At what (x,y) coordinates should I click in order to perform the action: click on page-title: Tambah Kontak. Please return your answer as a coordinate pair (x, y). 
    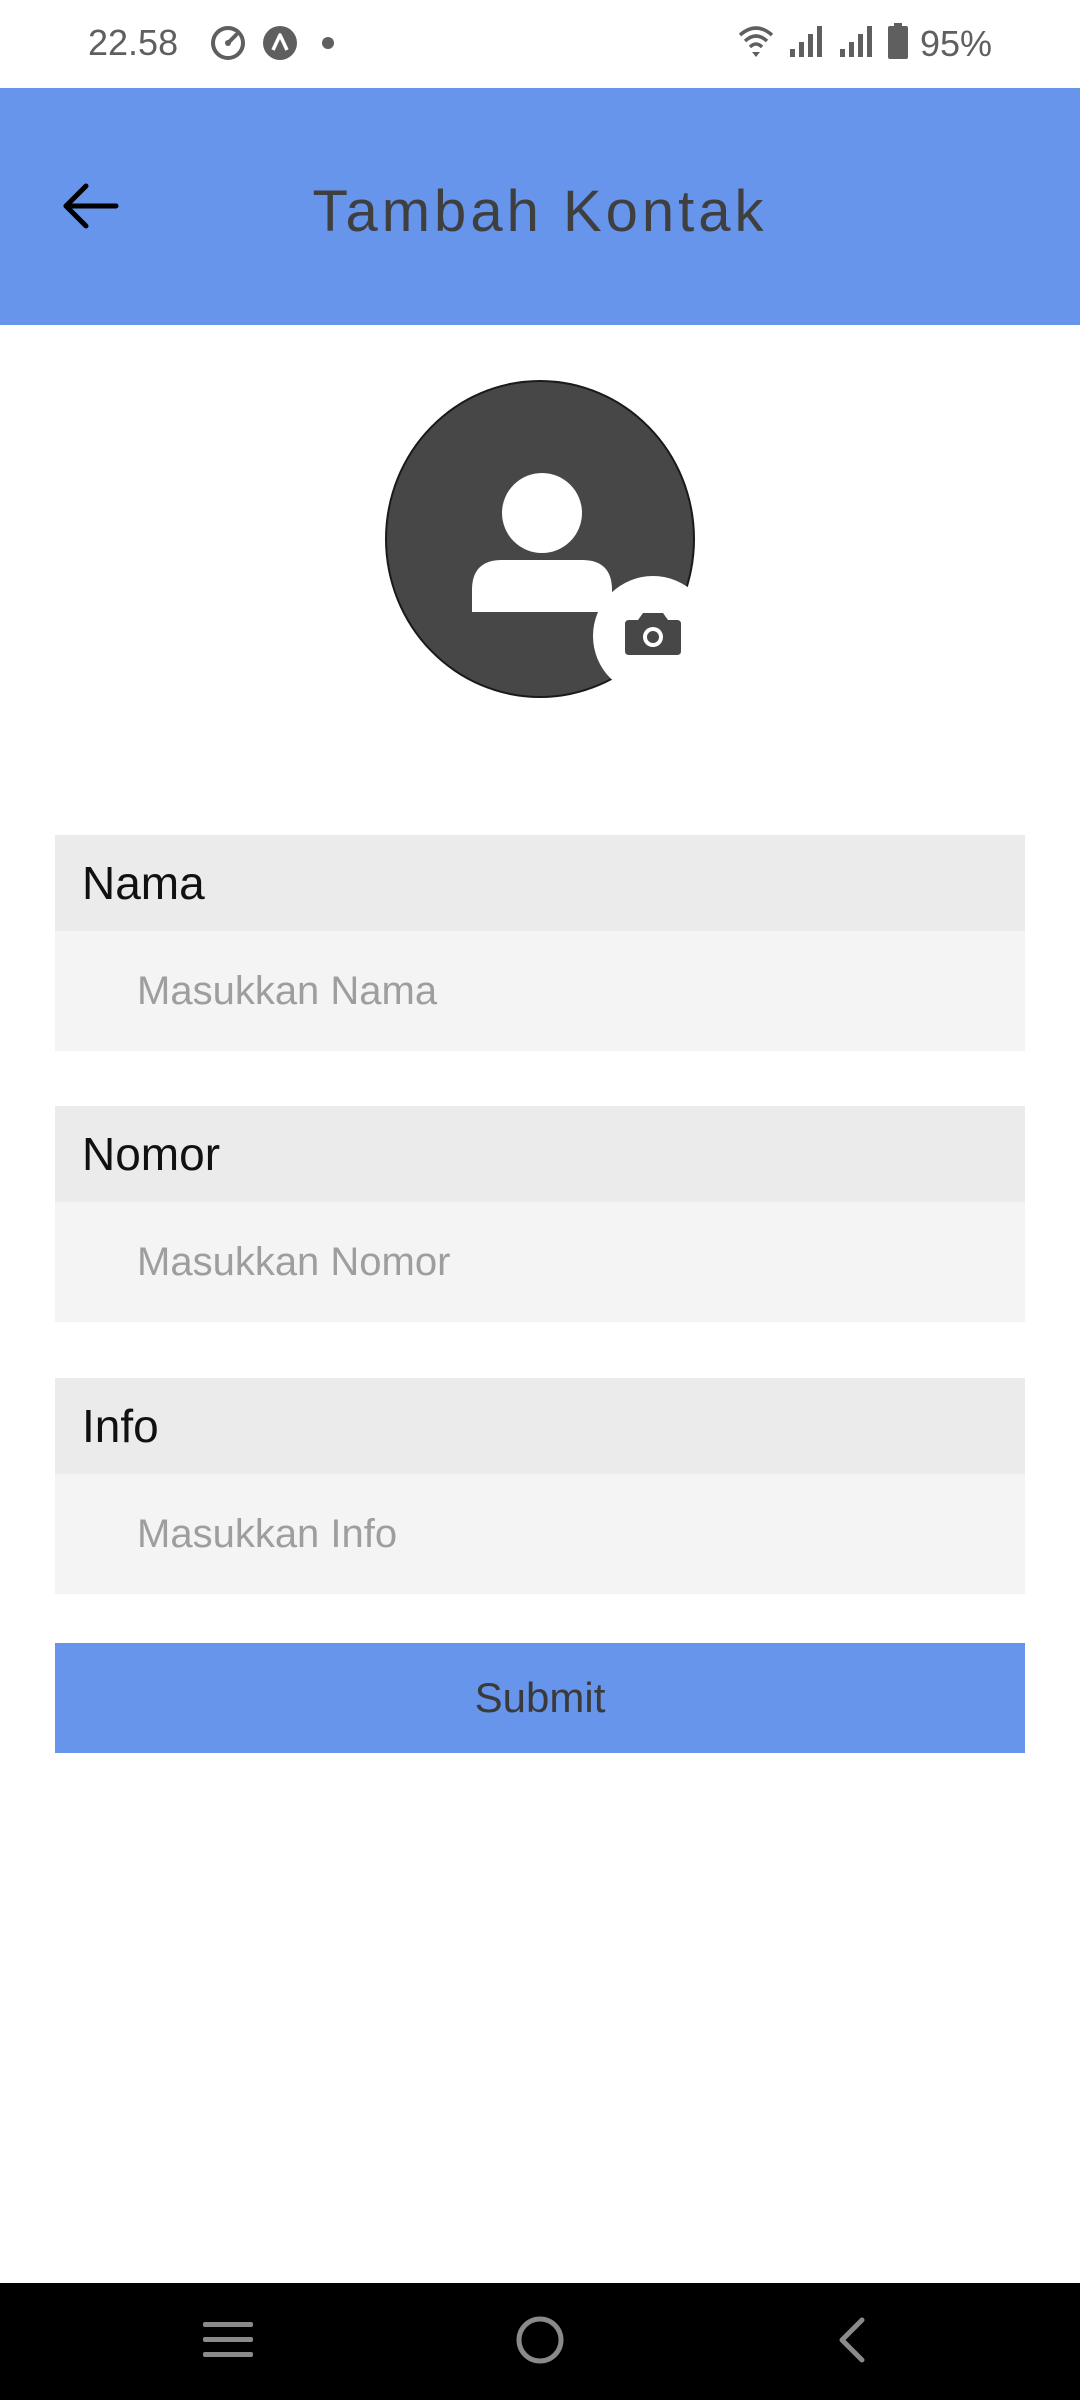
    Looking at the image, I should click on (540, 211).